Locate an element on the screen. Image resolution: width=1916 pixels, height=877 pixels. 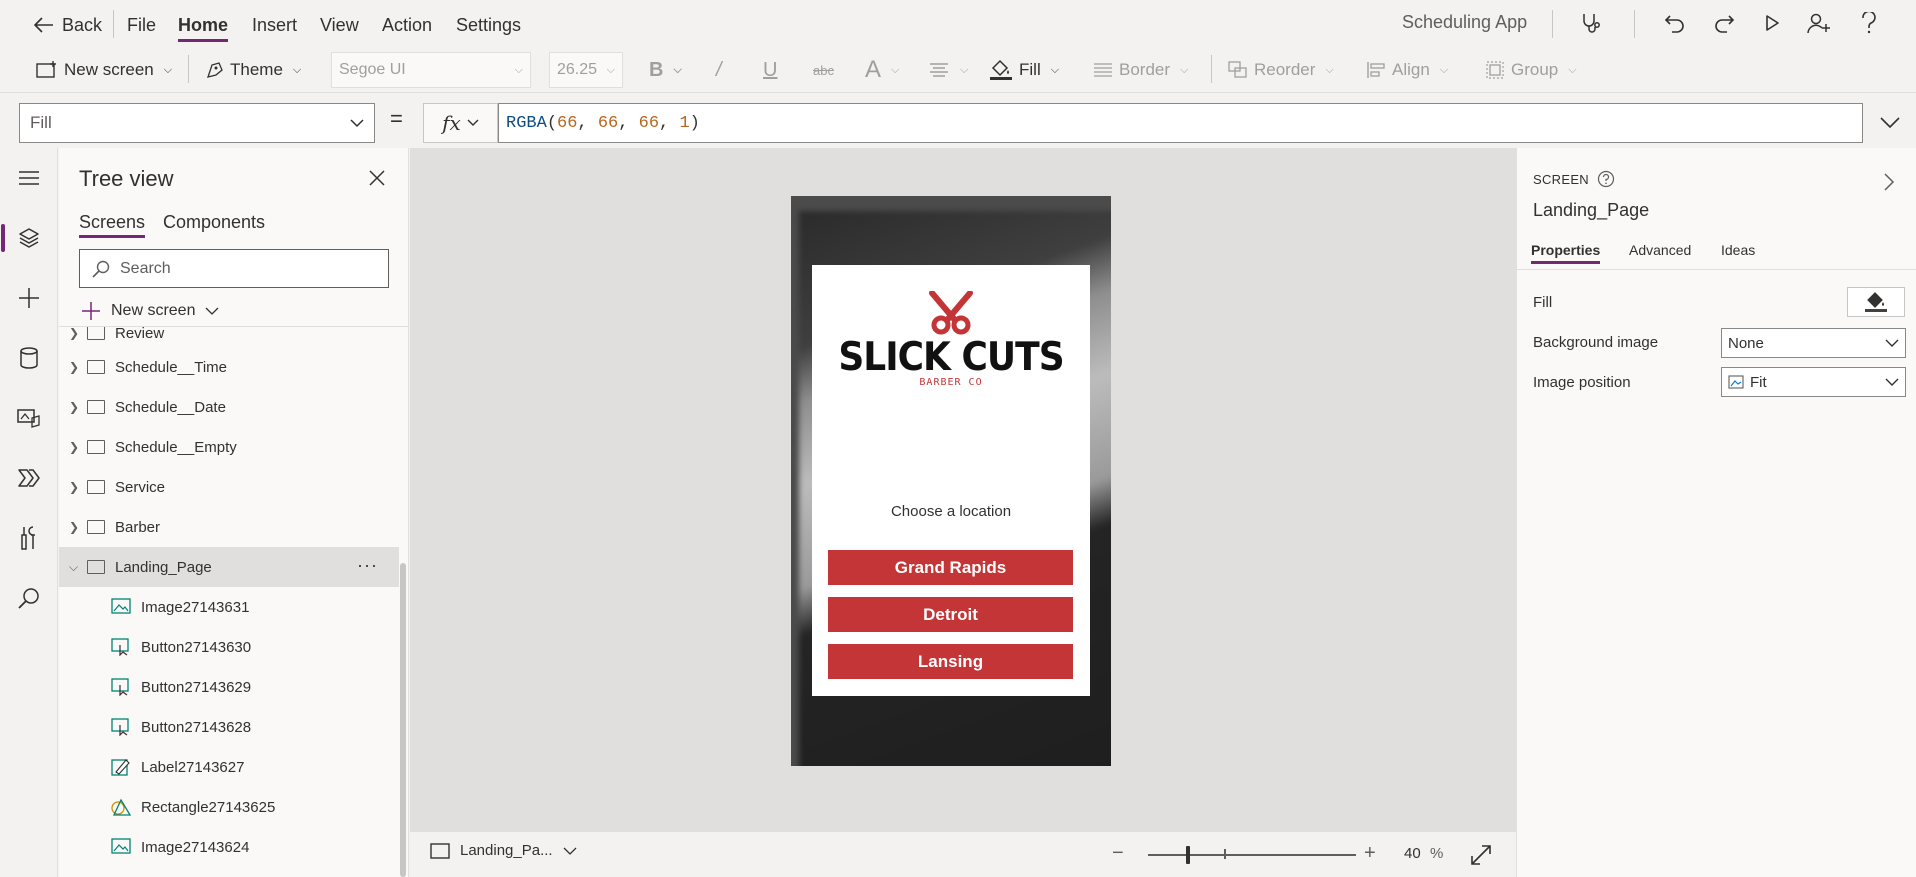
tab-properties: Properties is located at coordinates (1566, 253).